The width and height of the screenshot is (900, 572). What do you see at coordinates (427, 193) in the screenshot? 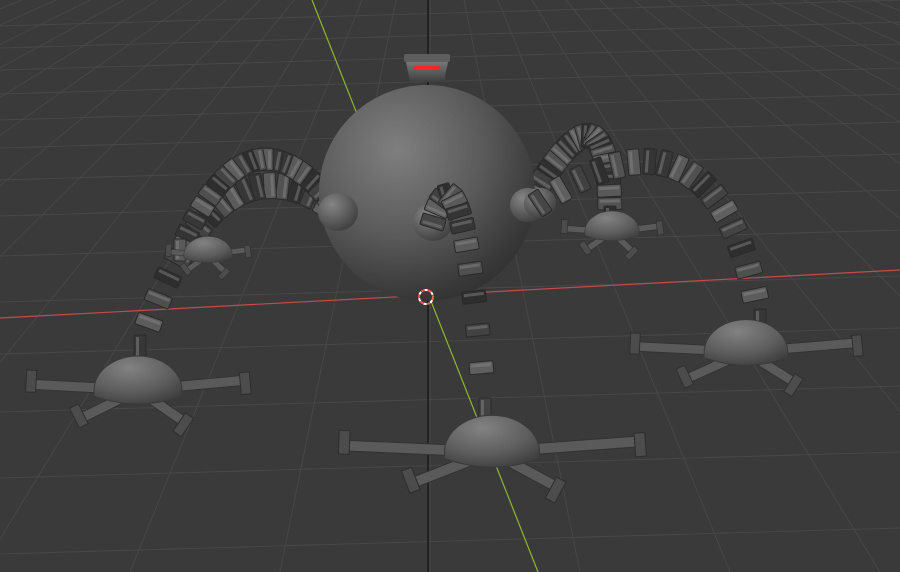
I see `robot-body-sphere` at bounding box center [427, 193].